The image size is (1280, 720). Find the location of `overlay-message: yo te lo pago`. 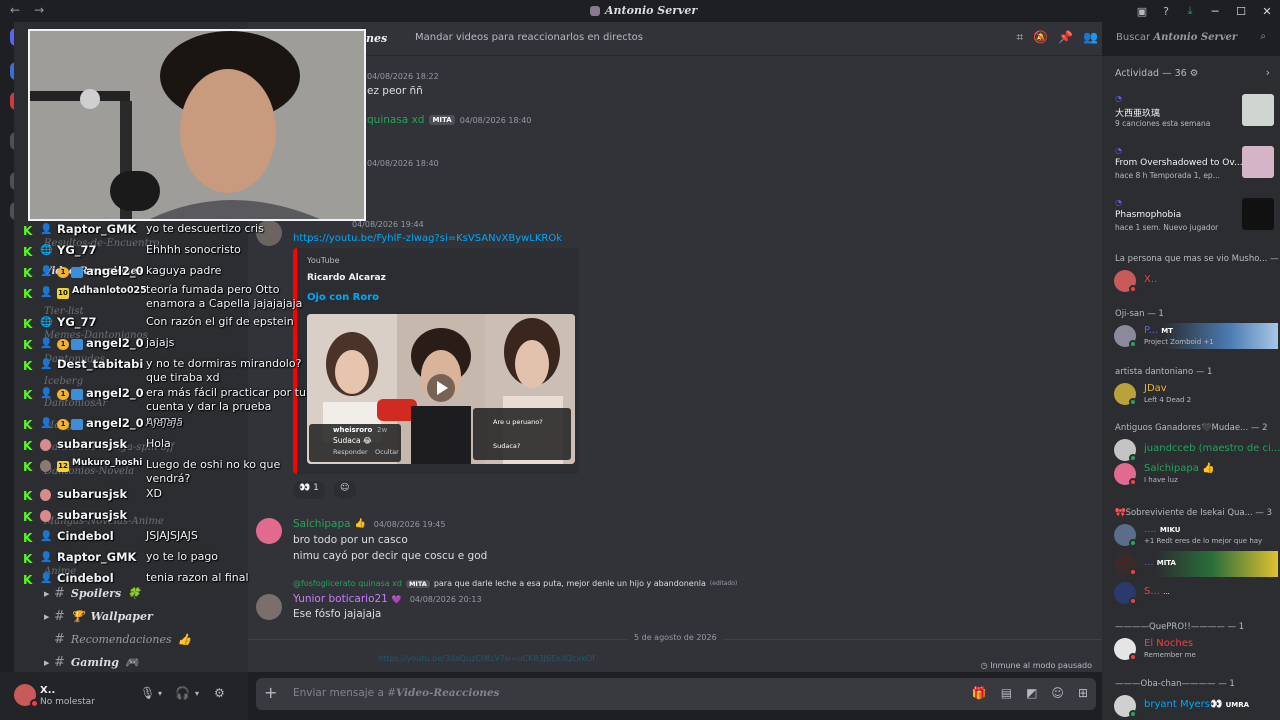

overlay-message: yo te lo pago is located at coordinates (182, 556).